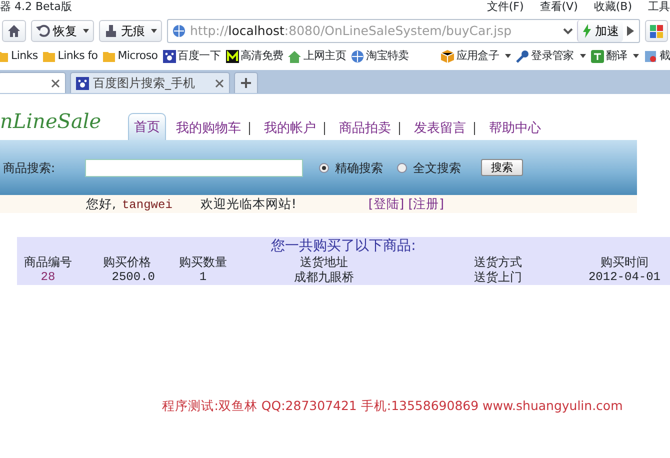 This screenshot has height=458, width=670. What do you see at coordinates (392, 406) in the screenshot?
I see `footer-text: 程序测试:双鱼林 QQ:287307421 手机:13558690869 www.shuangyulin.com` at bounding box center [392, 406].